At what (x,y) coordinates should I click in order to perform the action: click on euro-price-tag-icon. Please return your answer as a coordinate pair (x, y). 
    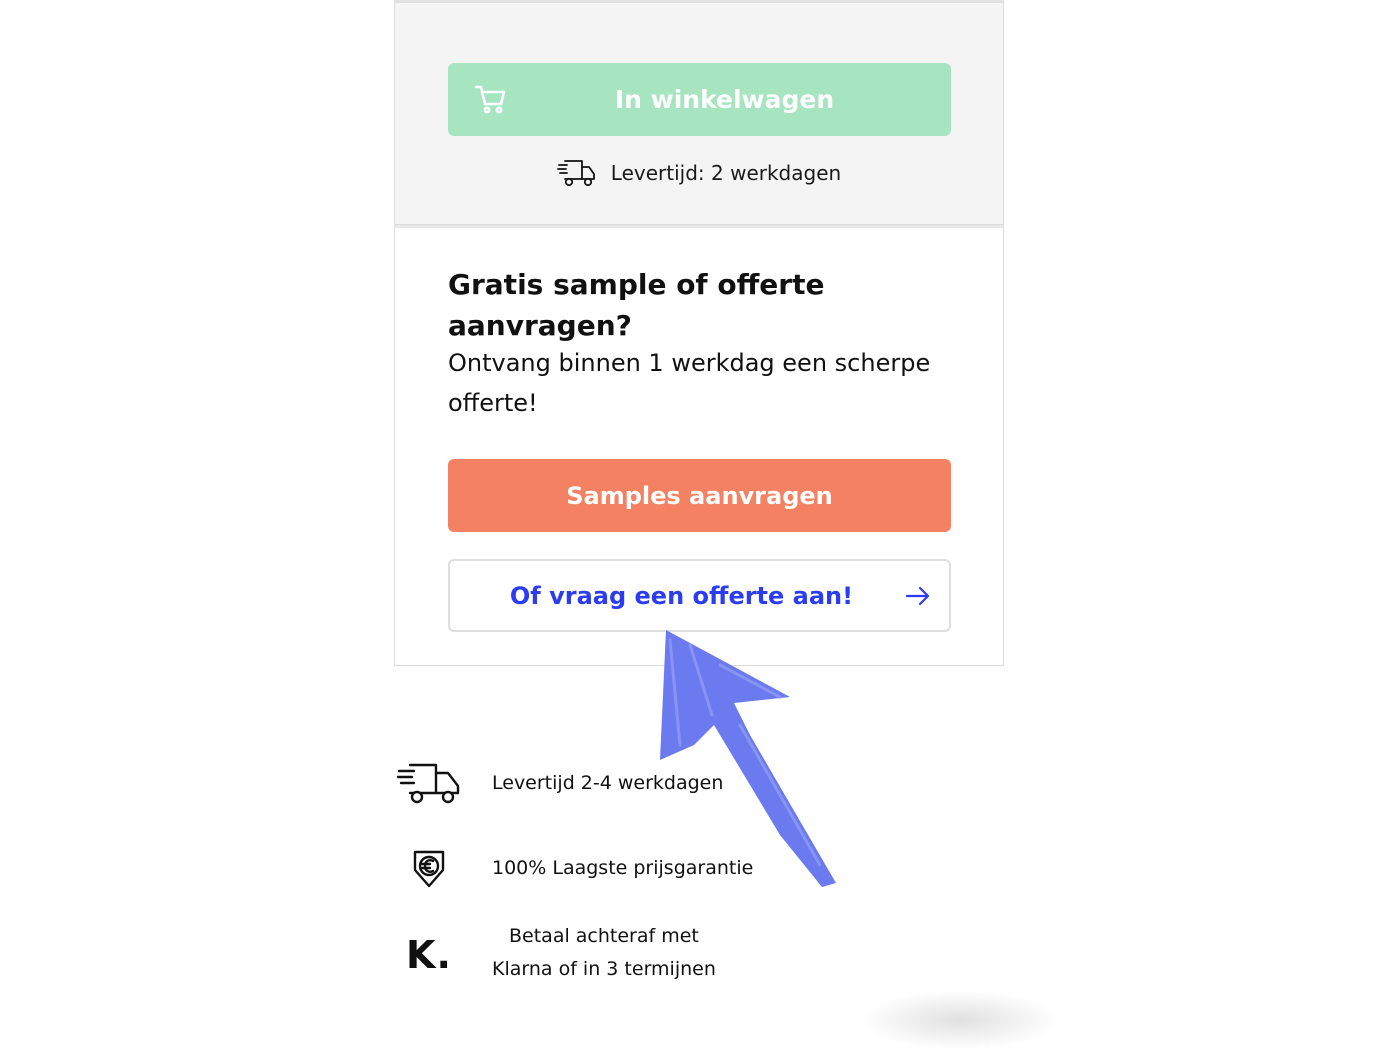
    Looking at the image, I should click on (429, 869).